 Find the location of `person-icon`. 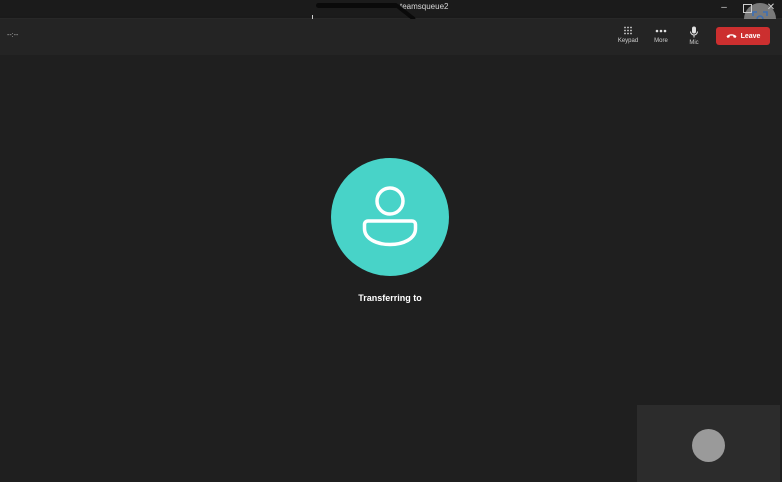

person-icon is located at coordinates (390, 216).